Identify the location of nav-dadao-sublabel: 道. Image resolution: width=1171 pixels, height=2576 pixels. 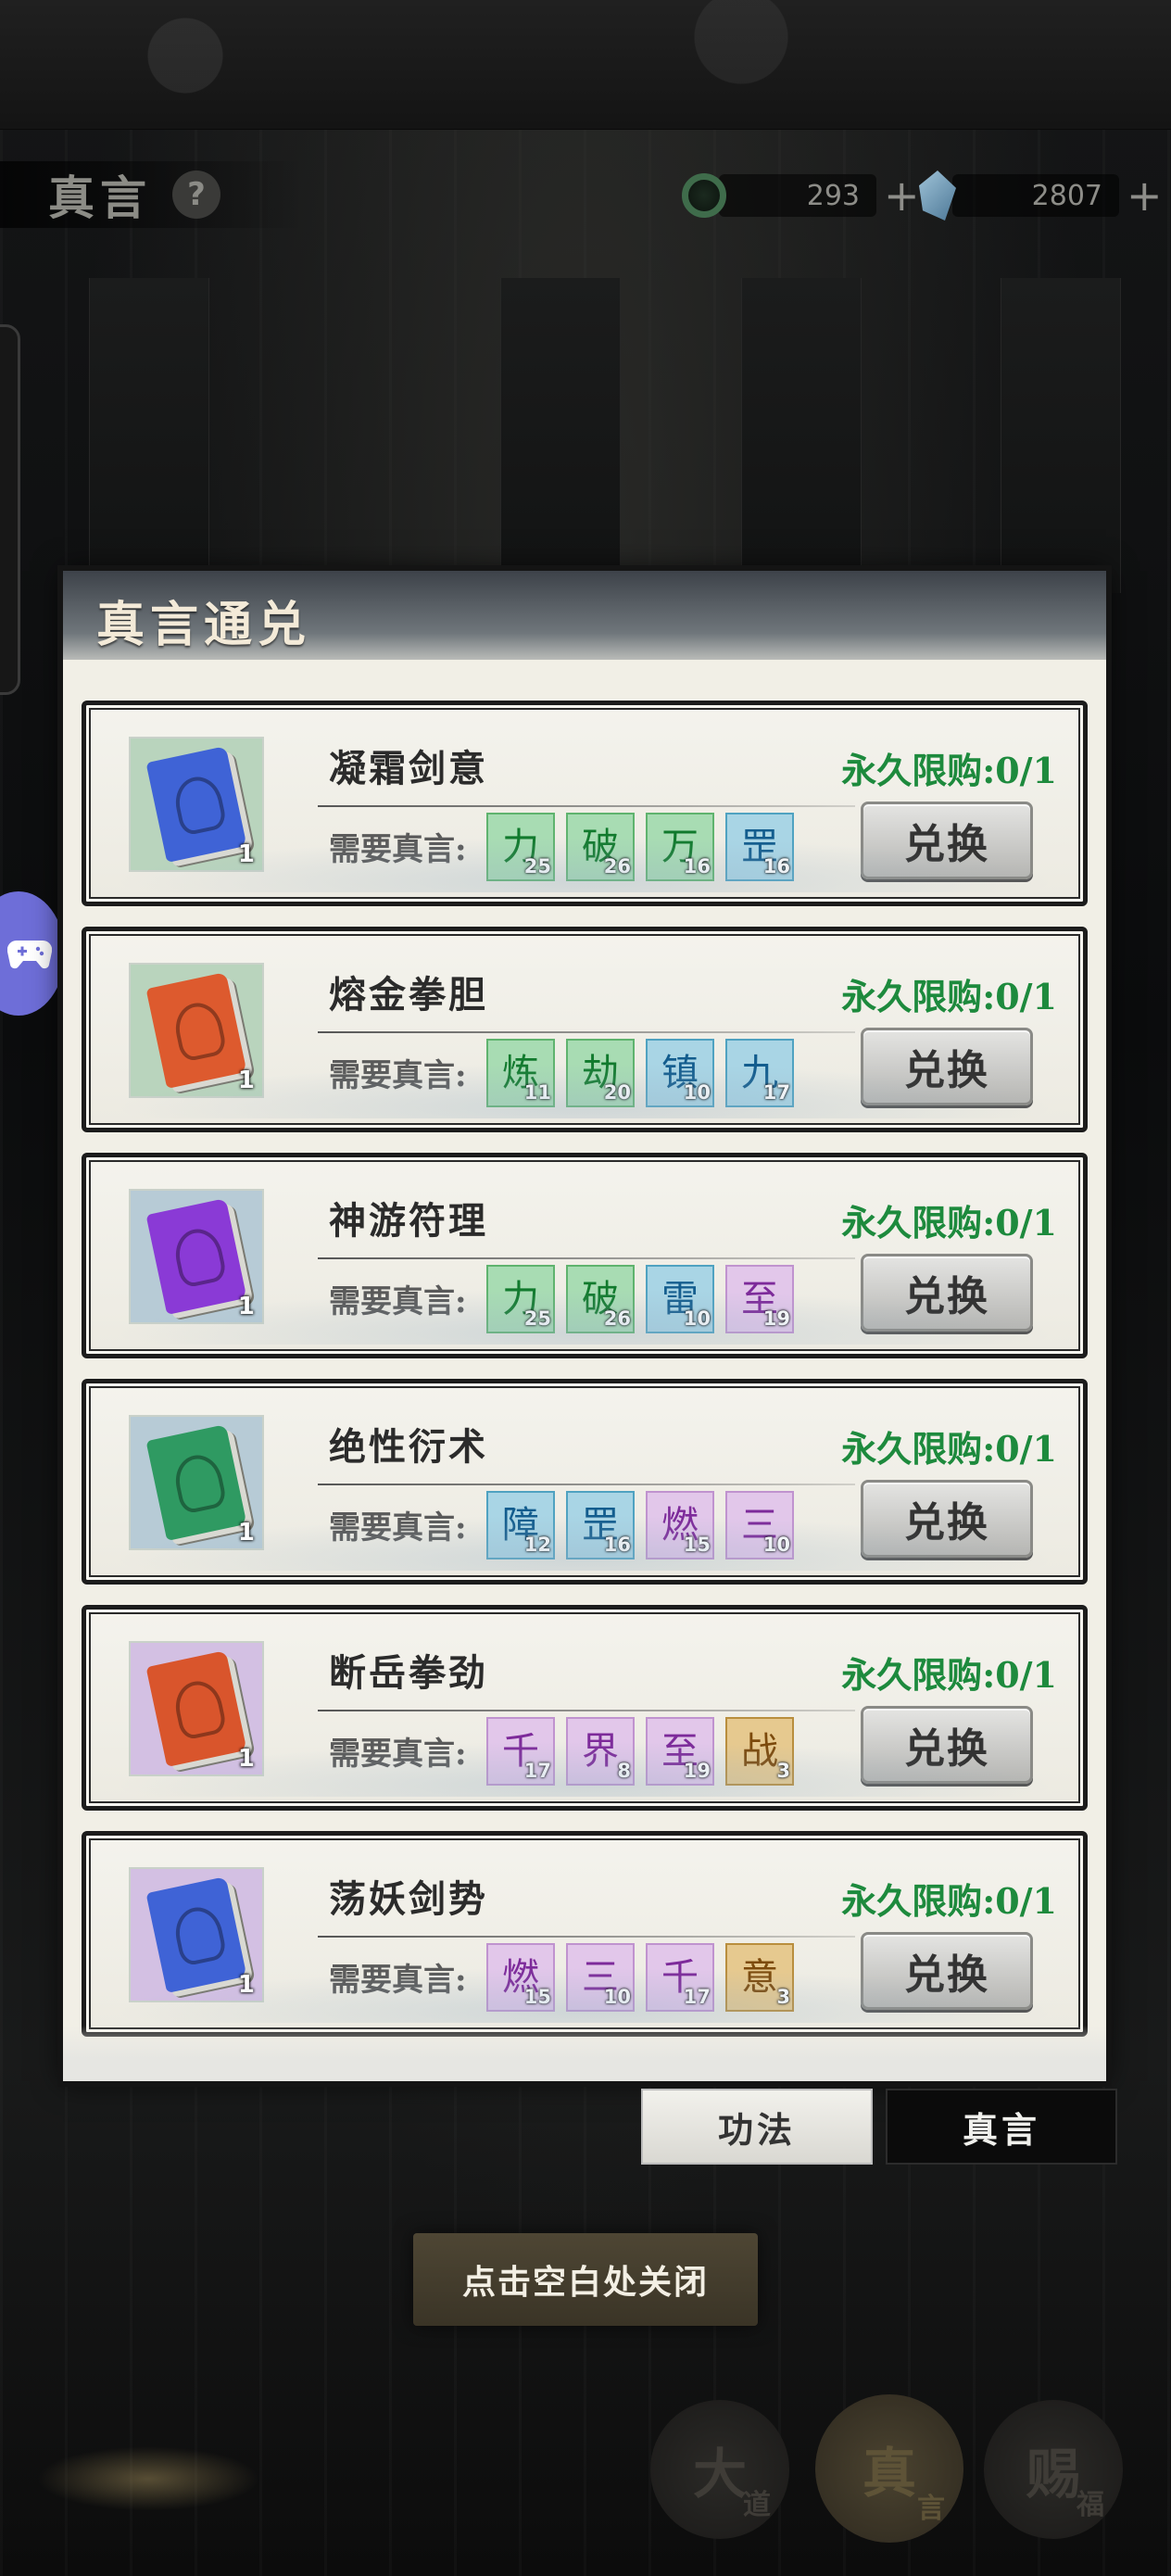
(757, 2505).